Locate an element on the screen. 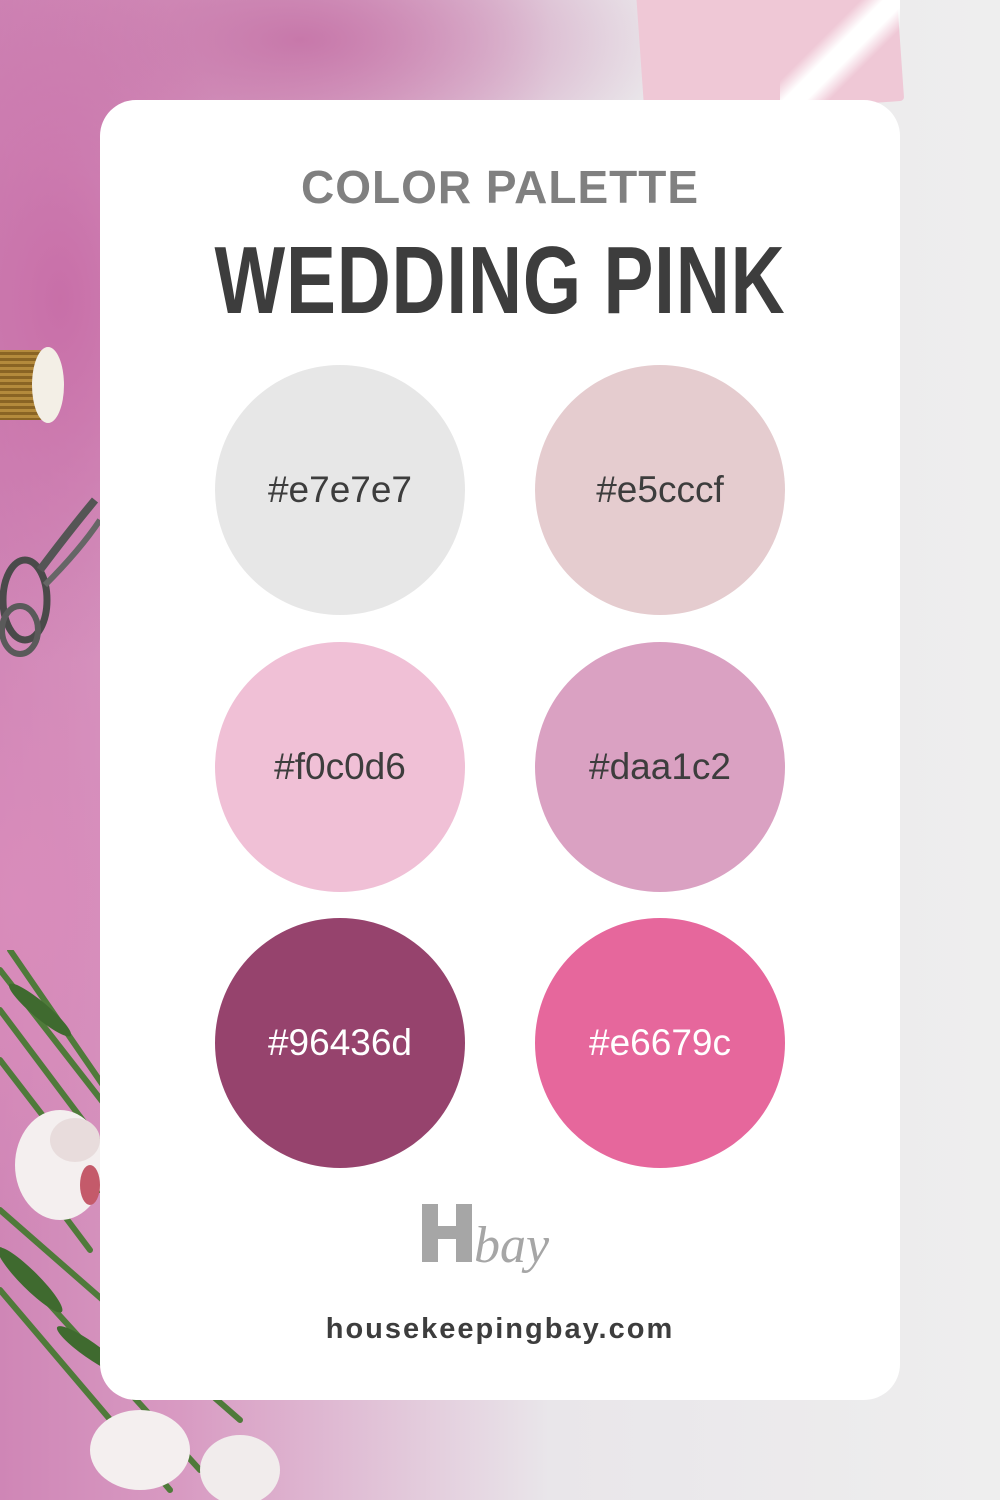 This screenshot has width=1000, height=1500. color-swatch: #f0c0d6 is located at coordinates (340, 767).